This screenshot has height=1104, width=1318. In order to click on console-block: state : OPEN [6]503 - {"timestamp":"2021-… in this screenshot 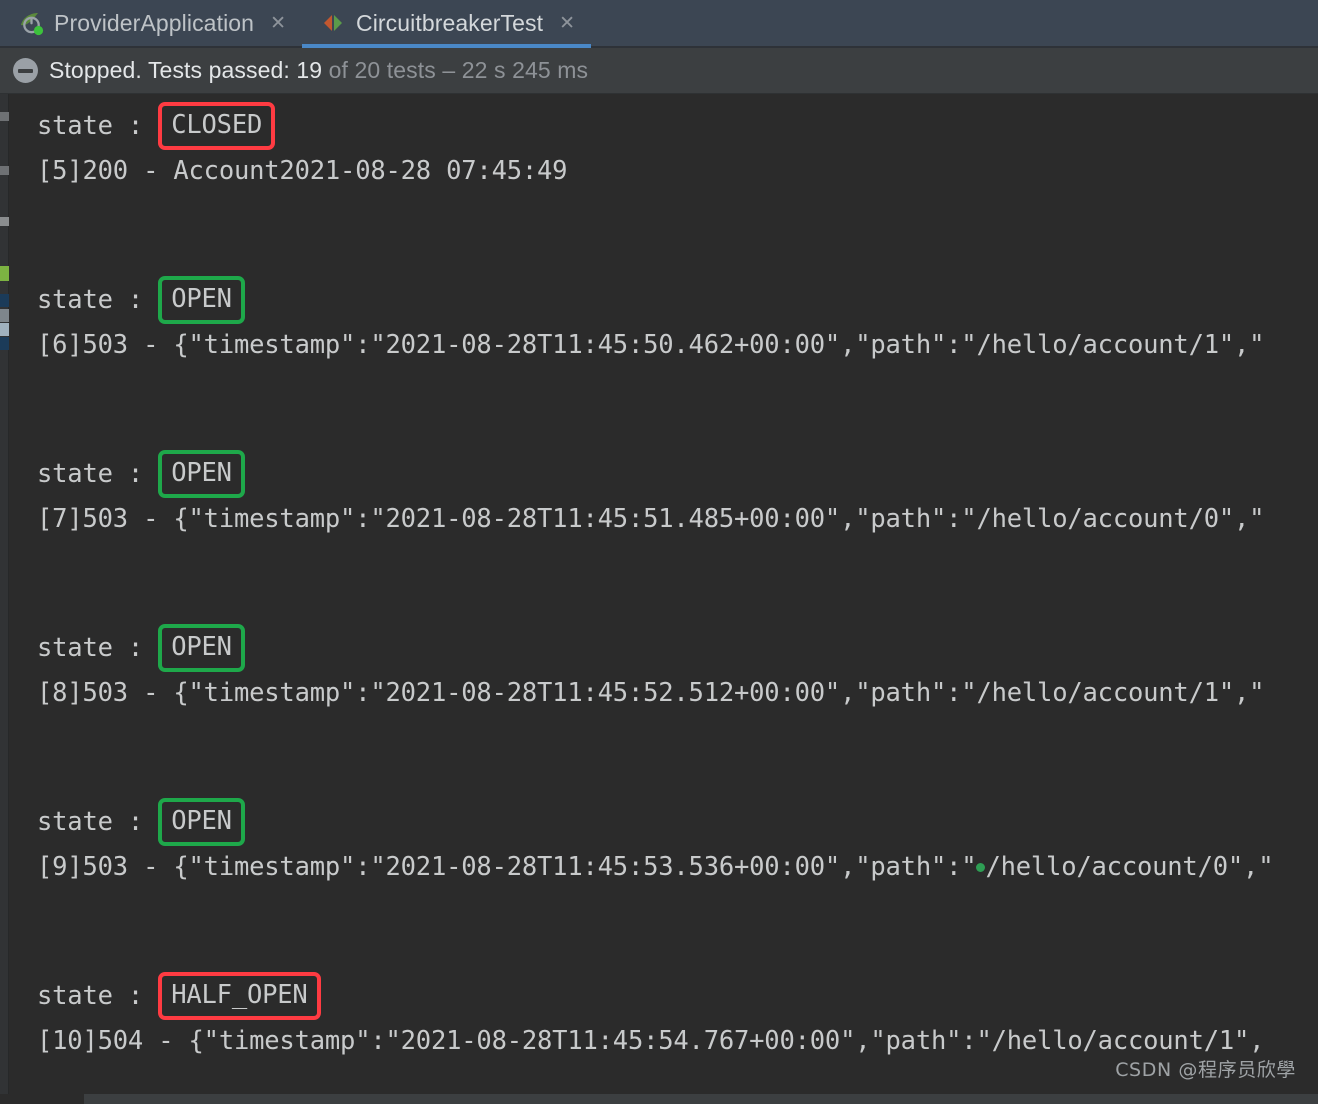, I will do `click(663, 321)`.